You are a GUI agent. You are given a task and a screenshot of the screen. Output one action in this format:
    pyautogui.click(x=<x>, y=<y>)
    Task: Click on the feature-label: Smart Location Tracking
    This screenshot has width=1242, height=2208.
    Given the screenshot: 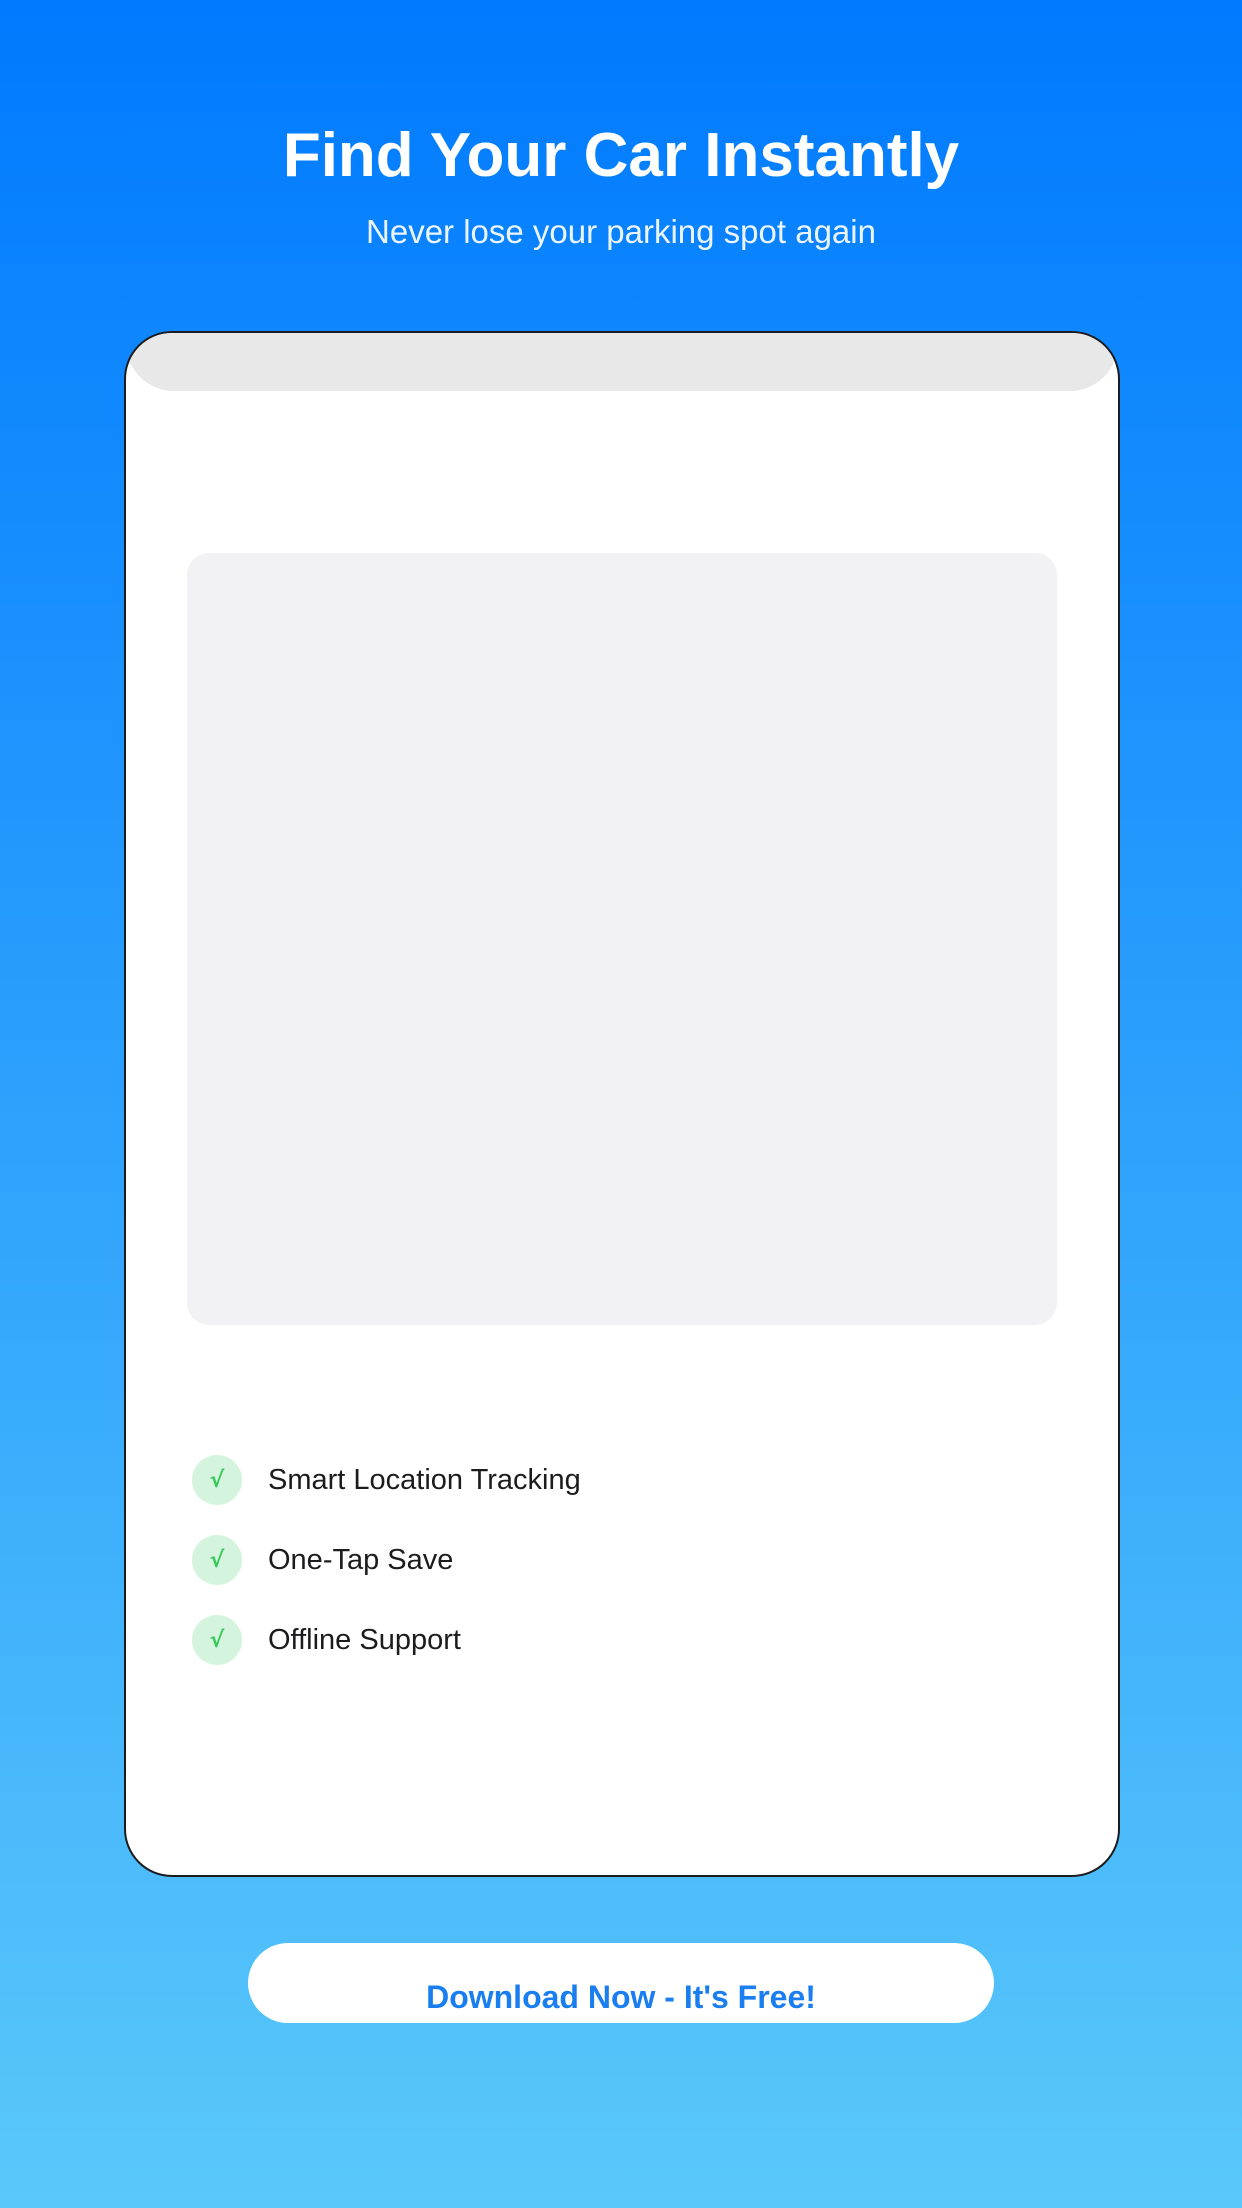 What is the action you would take?
    pyautogui.click(x=424, y=1480)
    